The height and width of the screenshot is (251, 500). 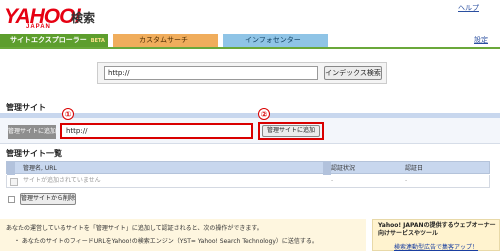 I want to click on row-checkbox, so click(x=14, y=182).